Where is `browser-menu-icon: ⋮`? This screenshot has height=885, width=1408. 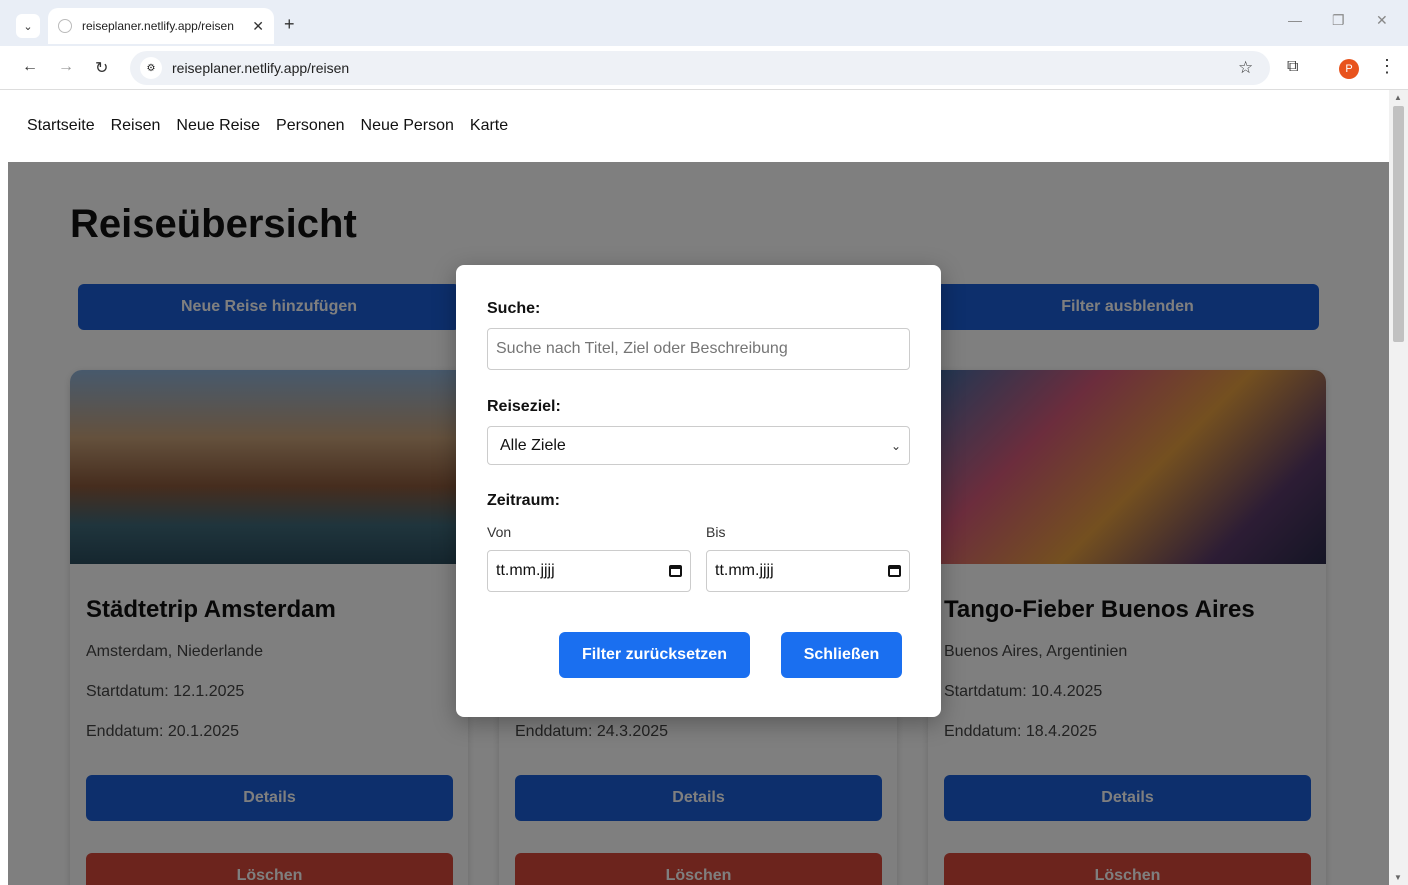
browser-menu-icon: ⋮ is located at coordinates (1387, 66).